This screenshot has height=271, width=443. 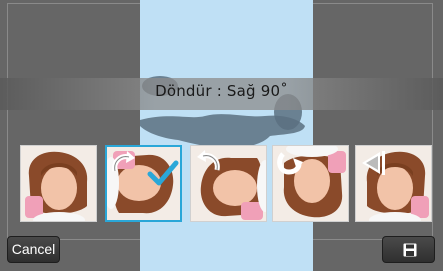 What do you see at coordinates (208, 160) in the screenshot?
I see `rotate-left-icon` at bounding box center [208, 160].